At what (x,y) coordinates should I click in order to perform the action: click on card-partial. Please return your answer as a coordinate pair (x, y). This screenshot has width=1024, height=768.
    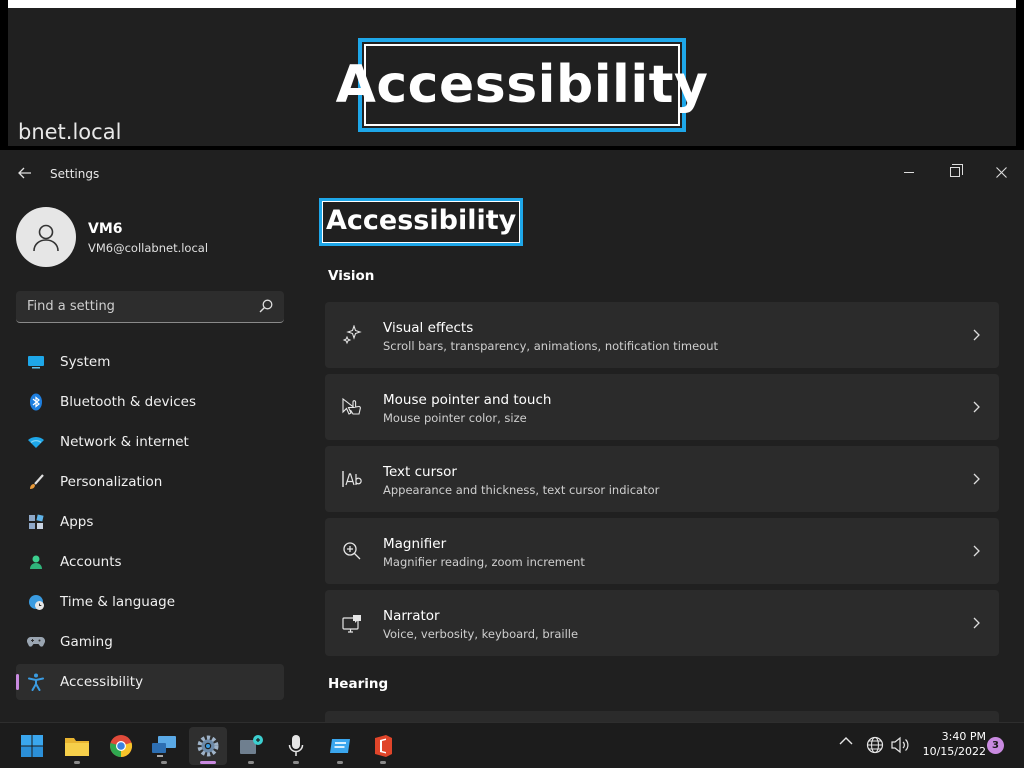
    Looking at the image, I should click on (662, 716).